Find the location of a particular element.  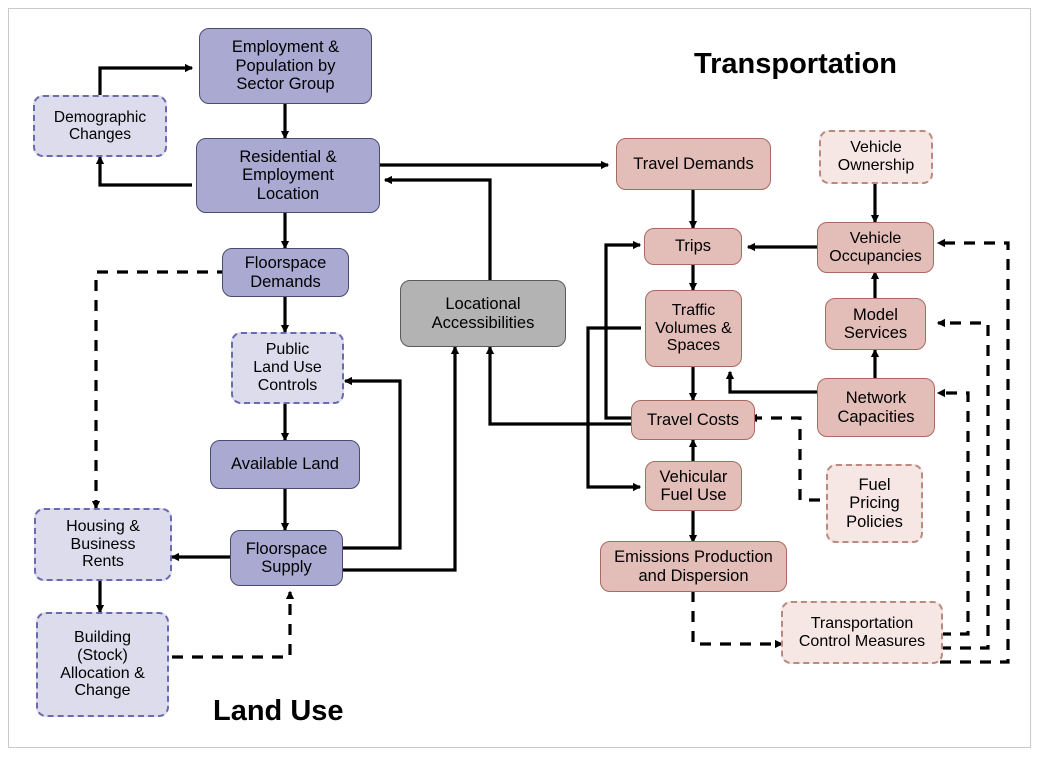

node-vehicle-occupancies: Vehicle Occupancies is located at coordinates (875, 247).